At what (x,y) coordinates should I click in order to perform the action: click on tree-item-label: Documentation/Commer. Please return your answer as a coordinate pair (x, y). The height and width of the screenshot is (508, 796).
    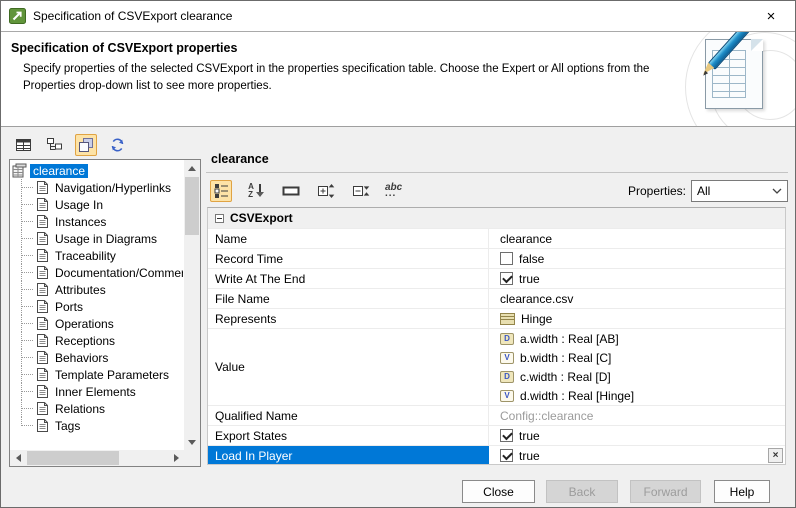
    Looking at the image, I should click on (119, 272).